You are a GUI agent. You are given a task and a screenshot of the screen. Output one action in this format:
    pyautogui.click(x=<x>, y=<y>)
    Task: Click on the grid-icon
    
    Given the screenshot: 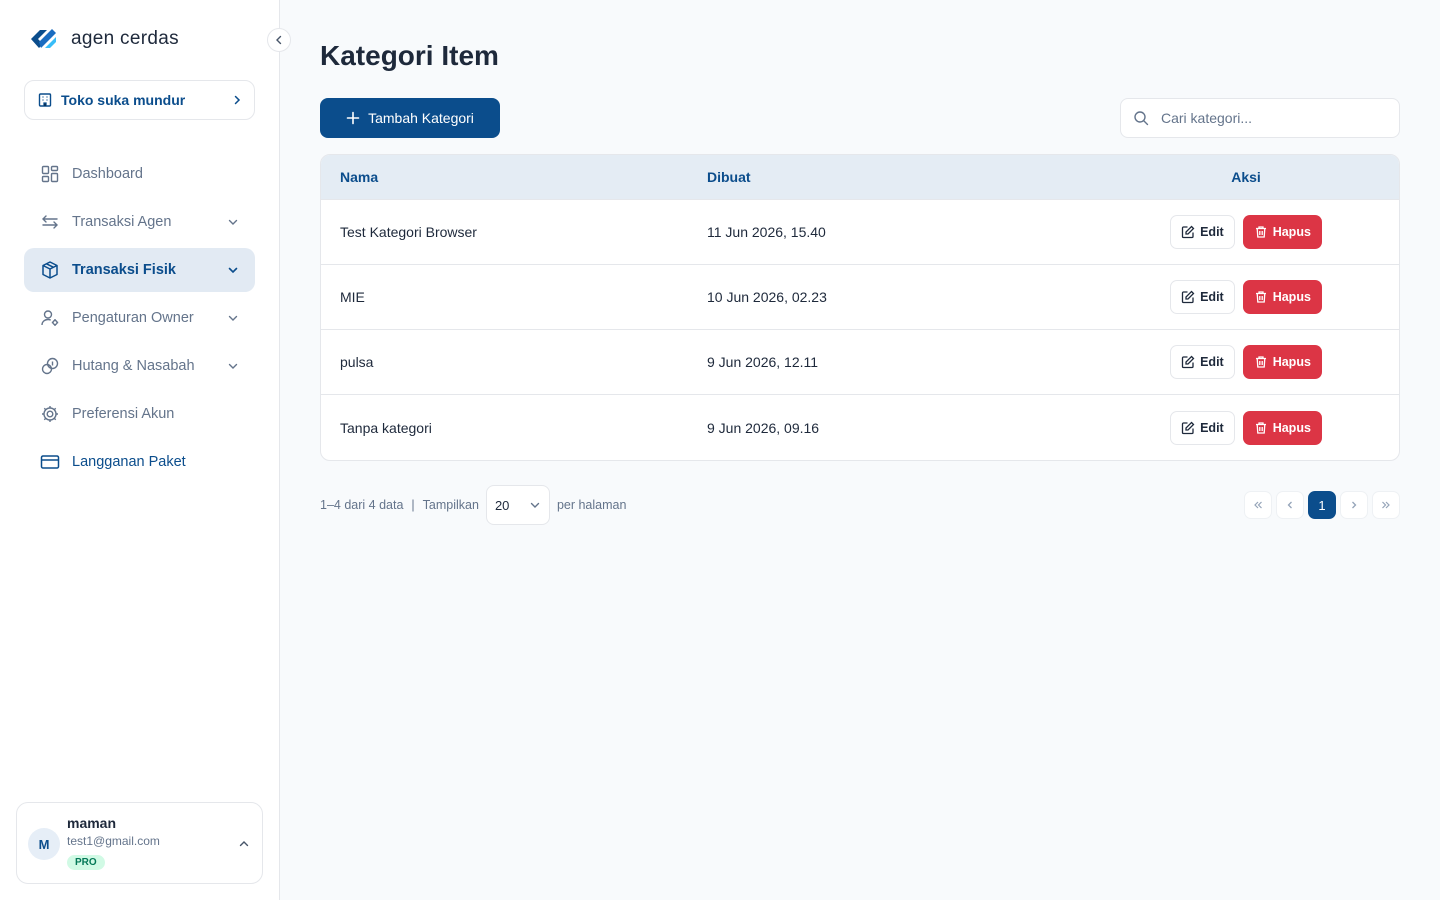 What is the action you would take?
    pyautogui.click(x=50, y=174)
    